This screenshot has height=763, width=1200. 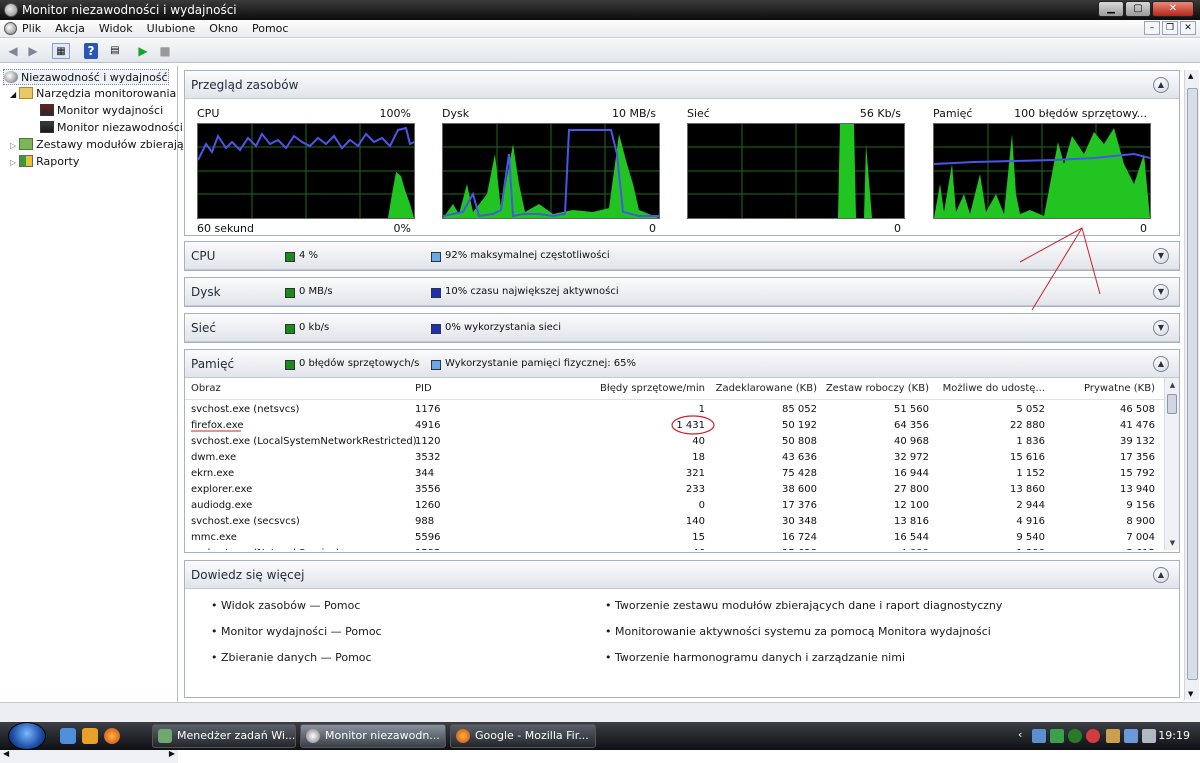 I want to click on tree-item-reliability-performance: Niezawodność i wydajność, so click(x=86, y=77).